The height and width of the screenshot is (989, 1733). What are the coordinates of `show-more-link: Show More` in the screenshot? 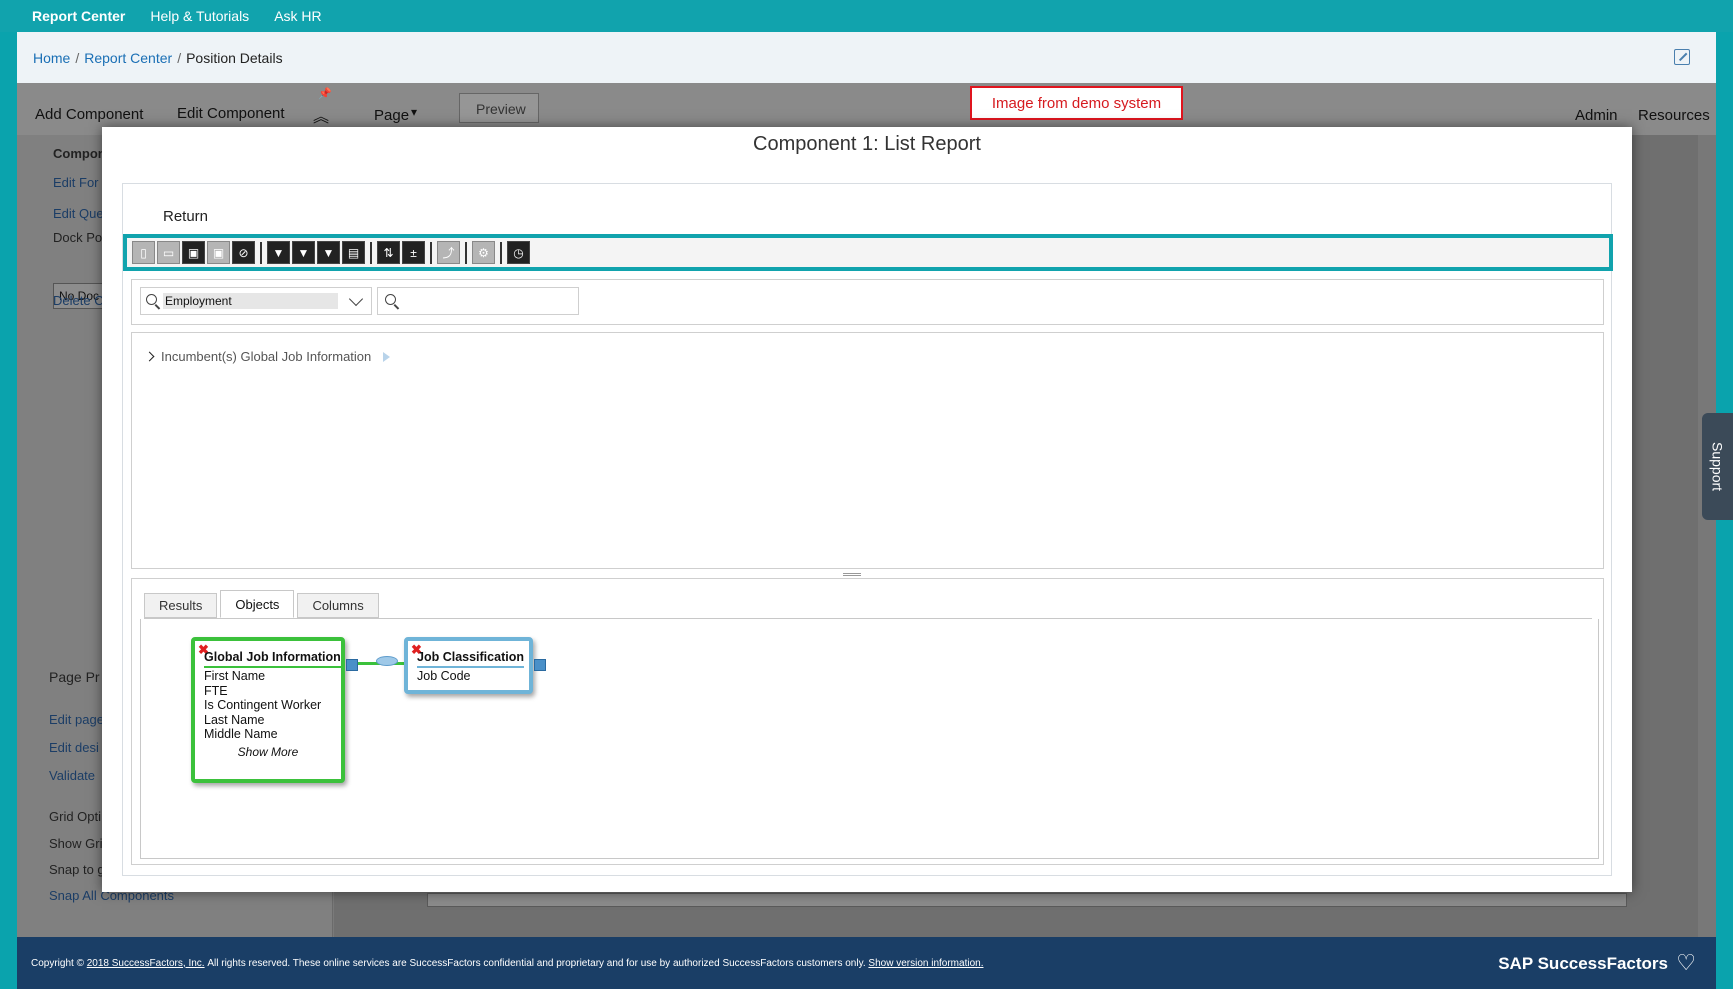 It's located at (268, 752).